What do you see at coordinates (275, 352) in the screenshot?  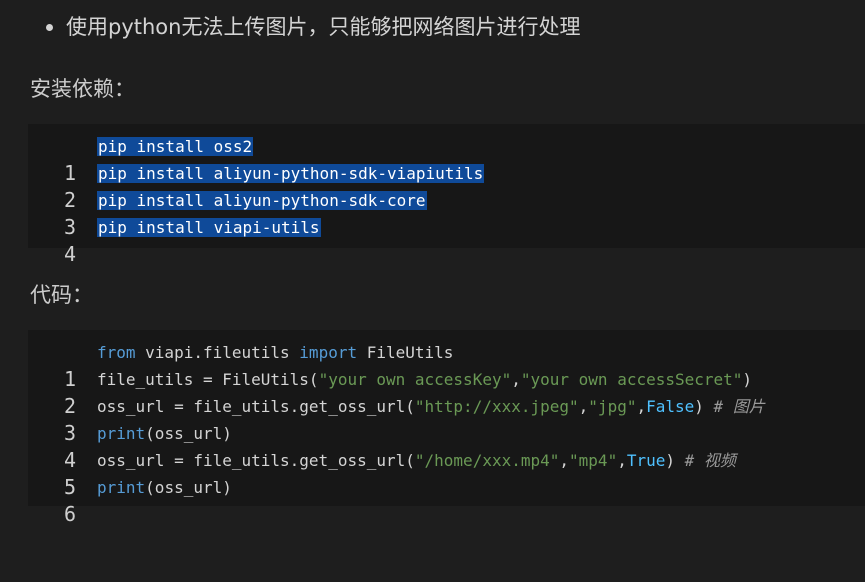 I see `code-text: from viapi.fileutils import FileUtils` at bounding box center [275, 352].